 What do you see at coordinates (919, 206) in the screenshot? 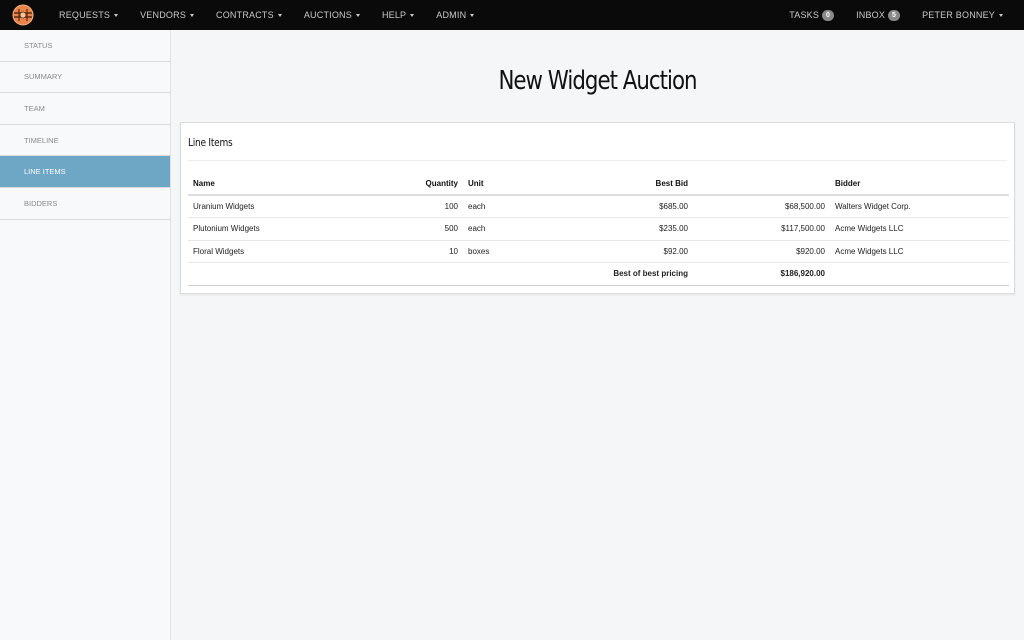
I see `cell-bidder: Walters Widget Corp.` at bounding box center [919, 206].